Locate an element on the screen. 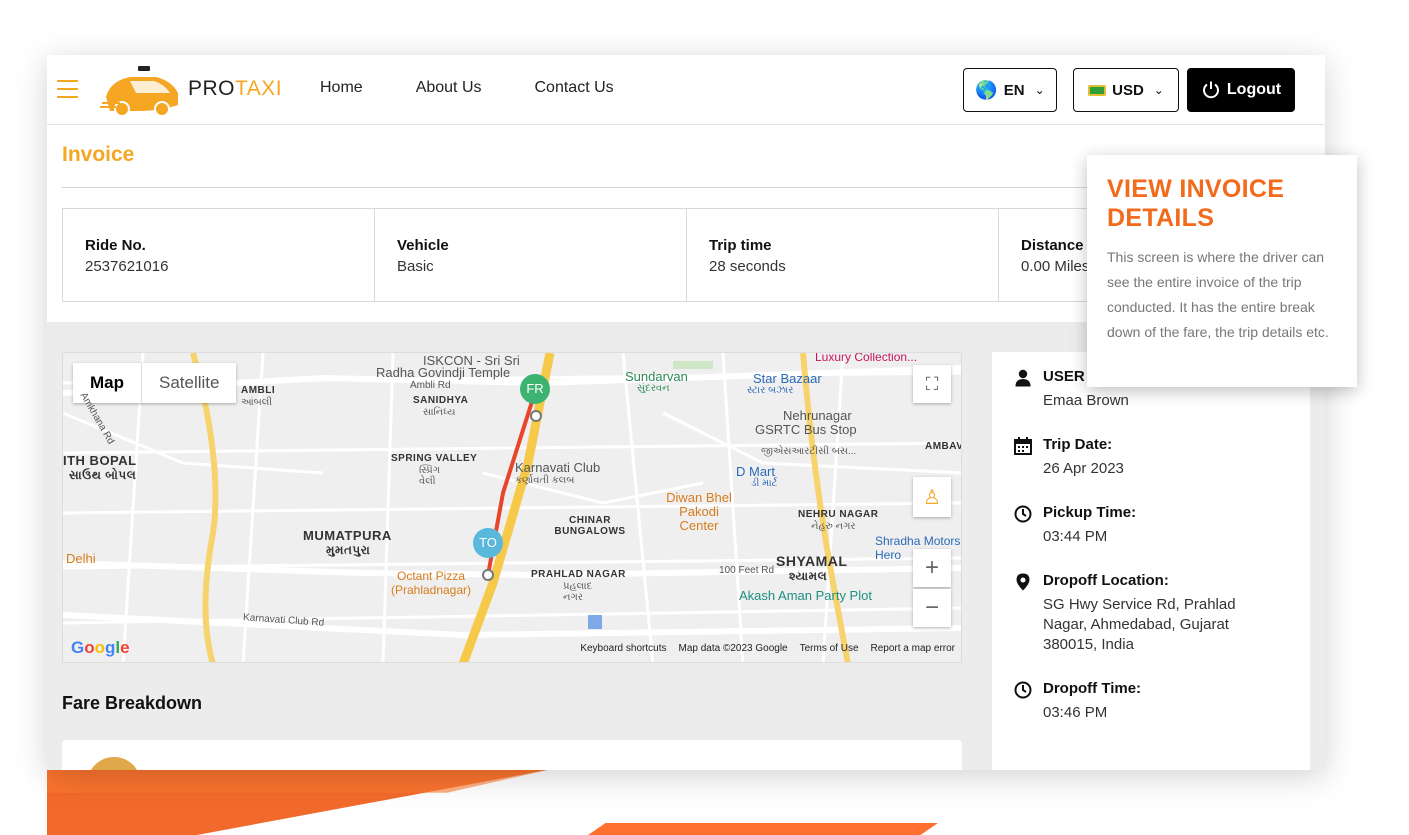 The width and height of the screenshot is (1409, 835). map-label: કર્ણાવતી કલબ is located at coordinates (545, 480).